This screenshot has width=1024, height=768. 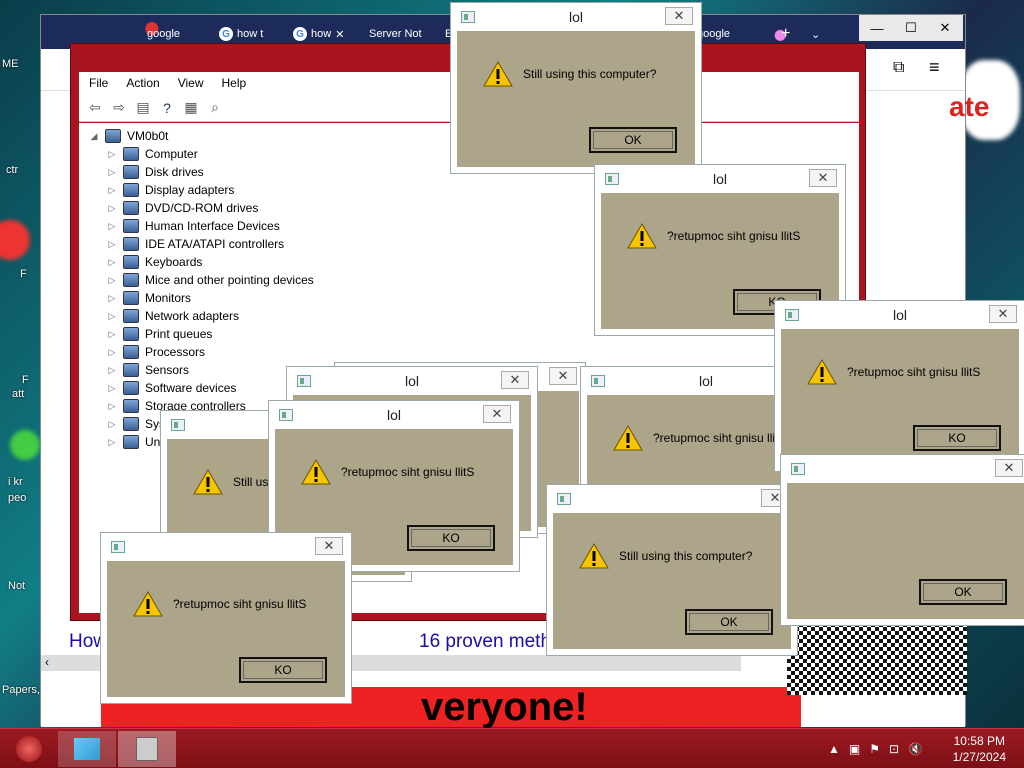 What do you see at coordinates (212, 226) in the screenshot?
I see `tree-item-label: Human Interface Devices` at bounding box center [212, 226].